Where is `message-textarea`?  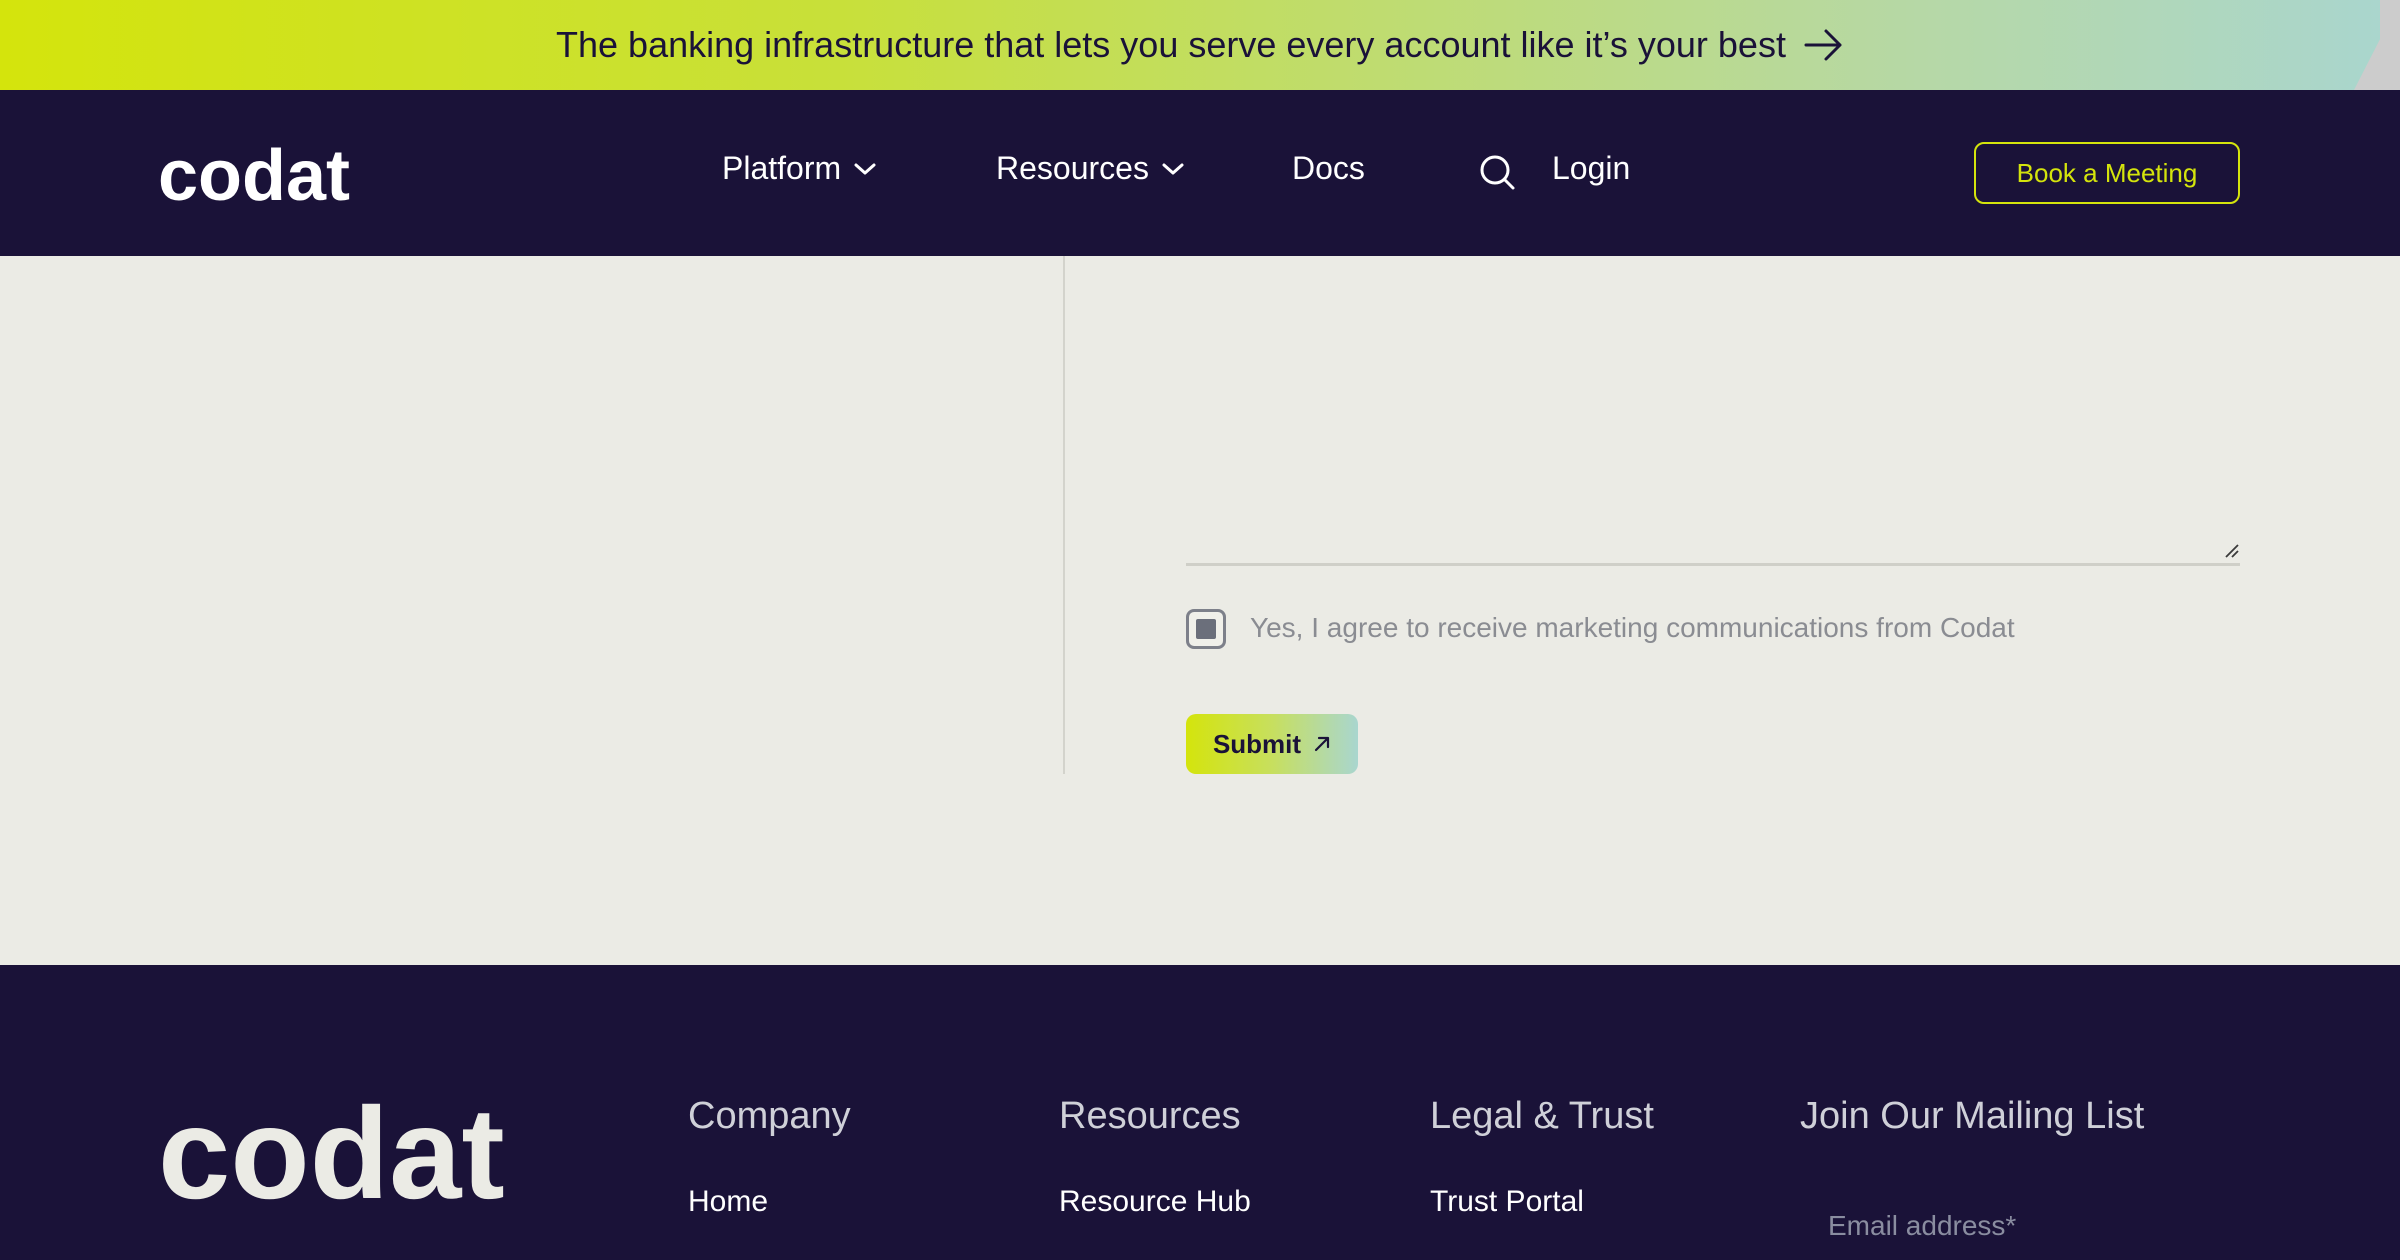
message-textarea is located at coordinates (1713, 564).